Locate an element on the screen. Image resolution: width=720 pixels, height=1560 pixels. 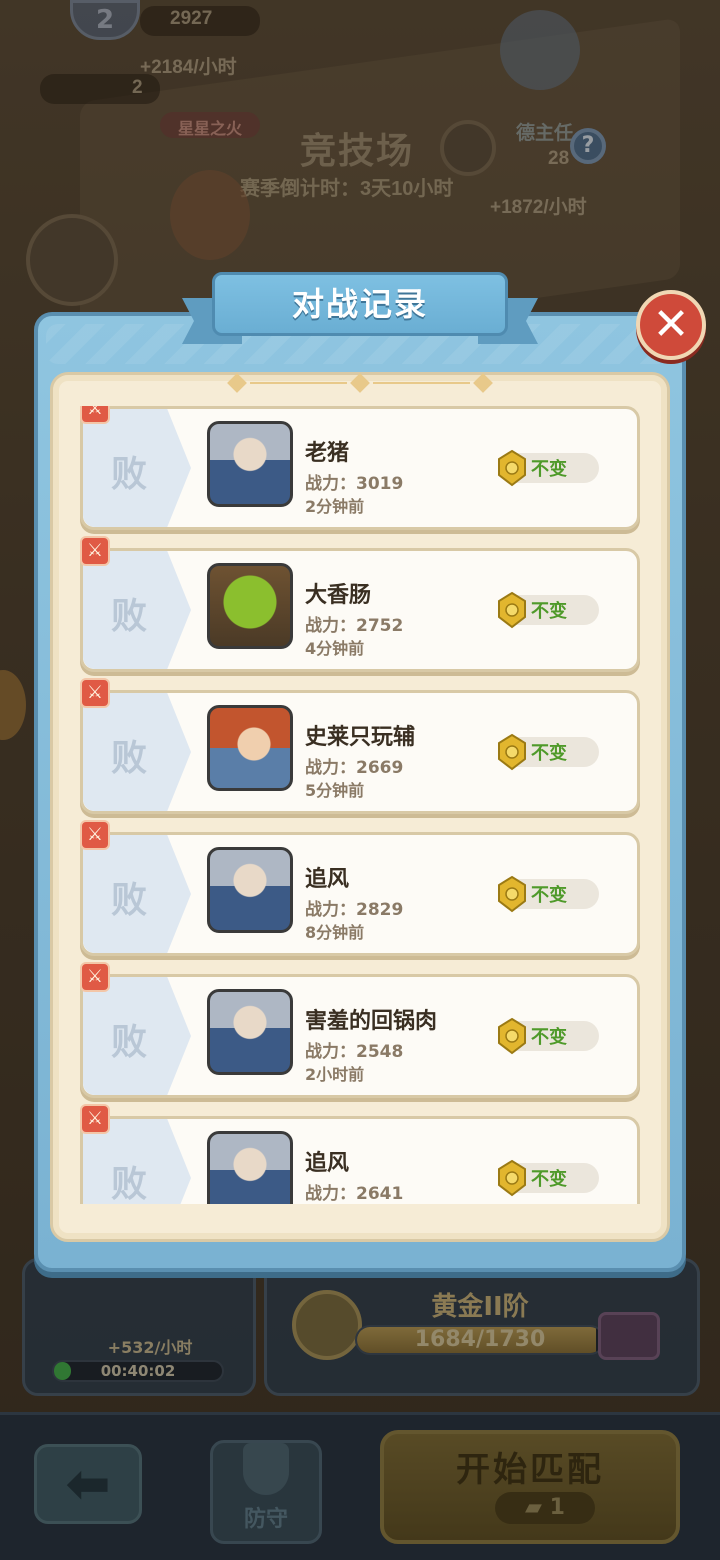
dialog-title: 对战记录 is located at coordinates (359, 304).